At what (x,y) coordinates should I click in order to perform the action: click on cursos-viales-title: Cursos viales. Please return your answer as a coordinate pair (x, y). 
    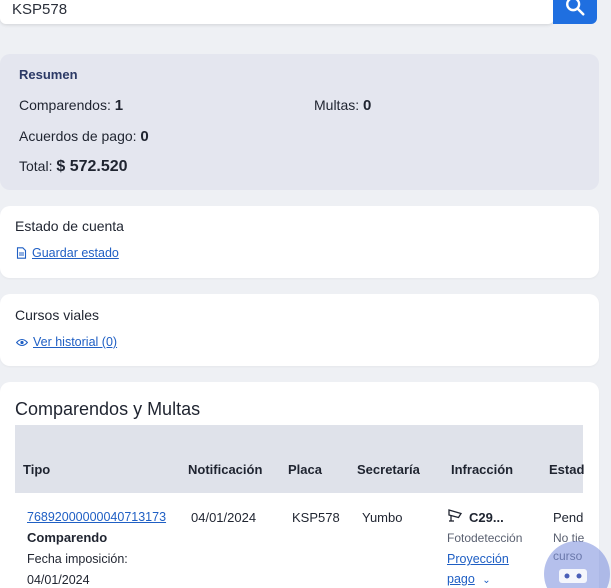
    Looking at the image, I should click on (57, 315).